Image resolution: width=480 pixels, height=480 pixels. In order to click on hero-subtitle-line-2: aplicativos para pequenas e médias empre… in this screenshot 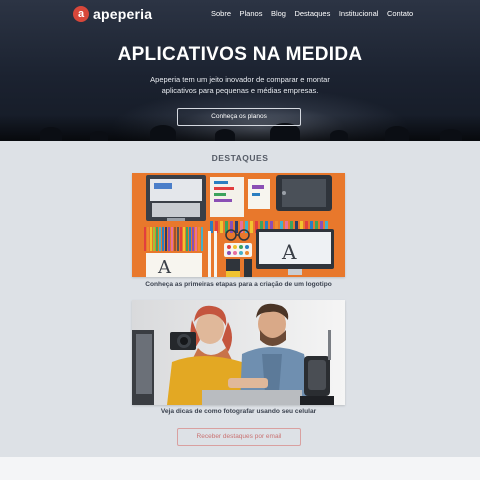, I will do `click(240, 90)`.